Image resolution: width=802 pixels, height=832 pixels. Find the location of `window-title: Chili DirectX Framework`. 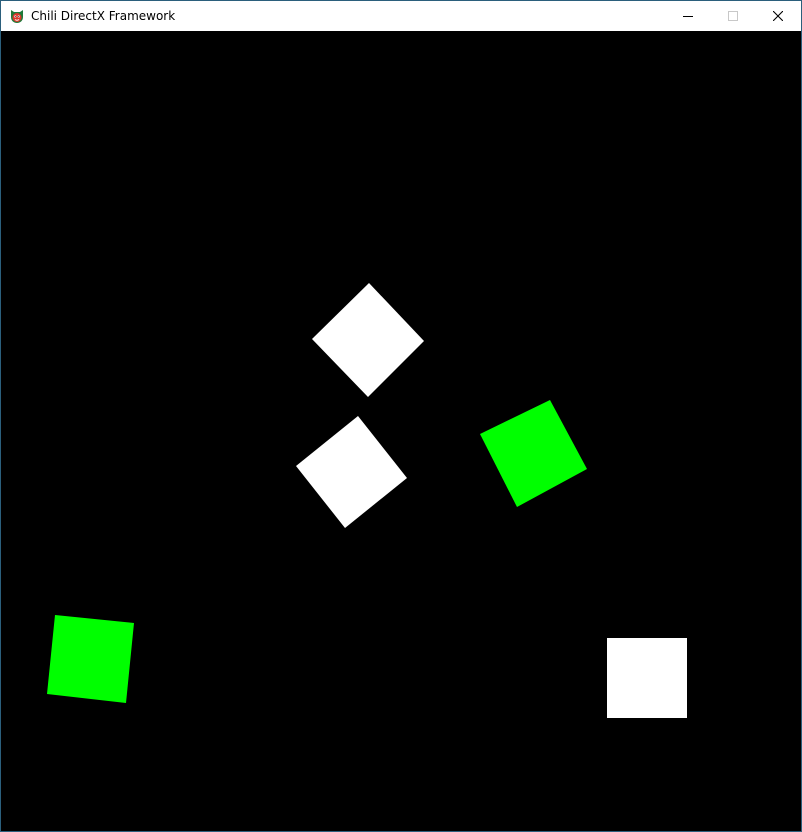

window-title: Chili DirectX Framework is located at coordinates (103, 16).